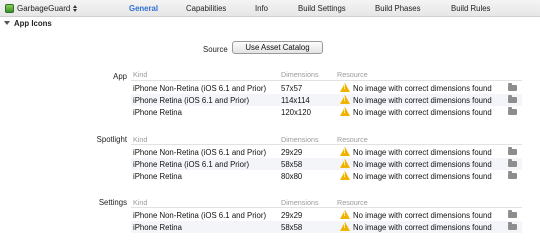  What do you see at coordinates (277, 47) in the screenshot?
I see `use-asset-catalog-button: Use Asset Catalog` at bounding box center [277, 47].